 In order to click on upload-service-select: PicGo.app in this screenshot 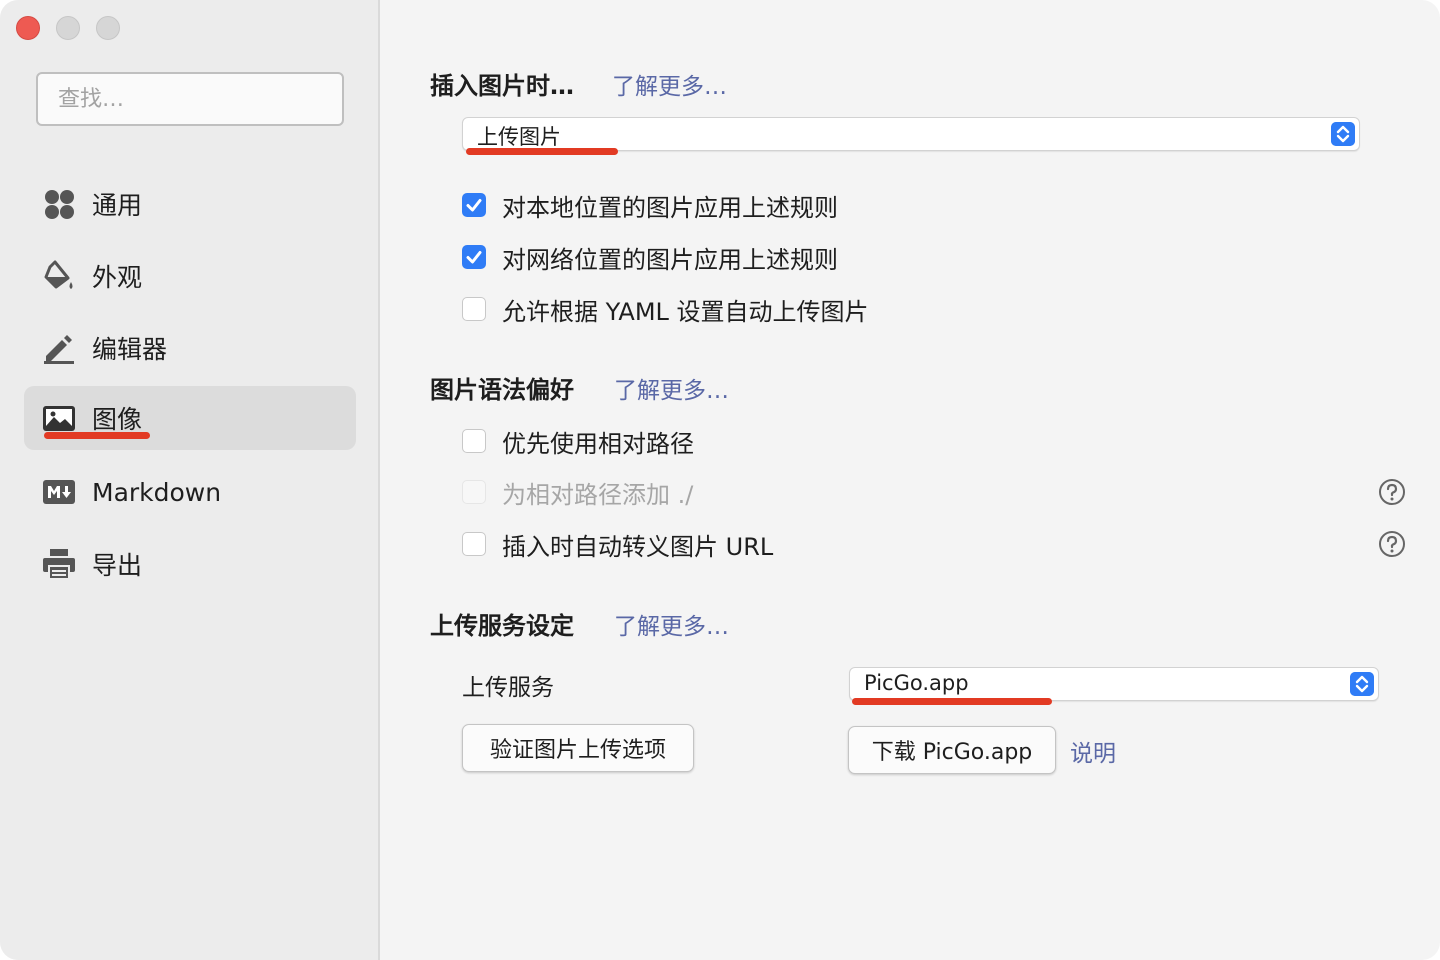, I will do `click(1114, 684)`.